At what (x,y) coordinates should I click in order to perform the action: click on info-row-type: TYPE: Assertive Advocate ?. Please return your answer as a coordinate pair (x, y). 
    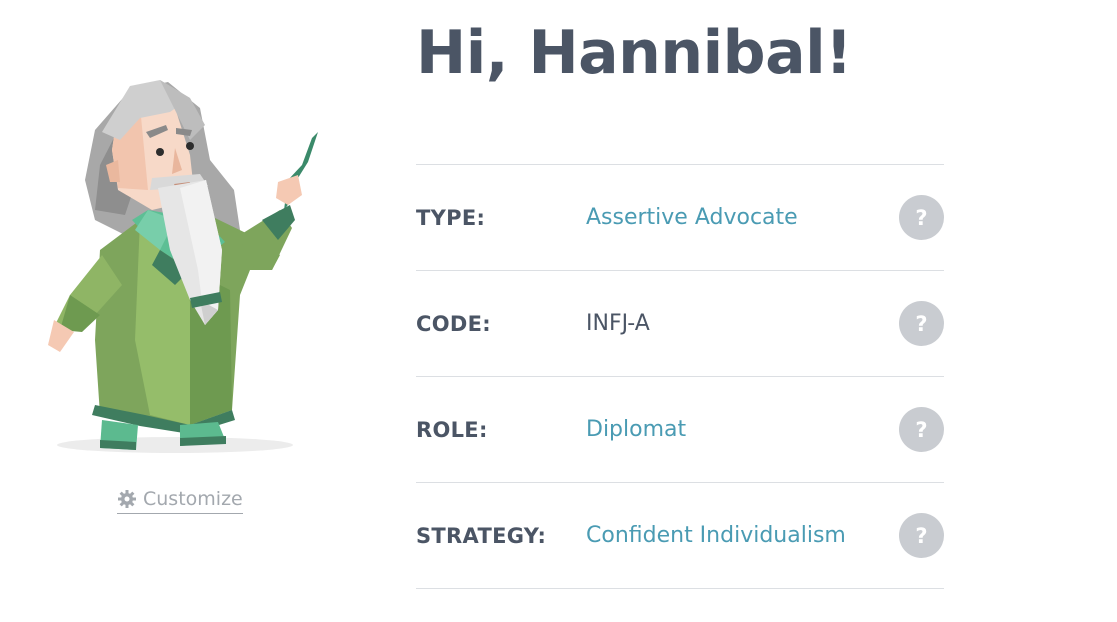
    Looking at the image, I should click on (680, 218).